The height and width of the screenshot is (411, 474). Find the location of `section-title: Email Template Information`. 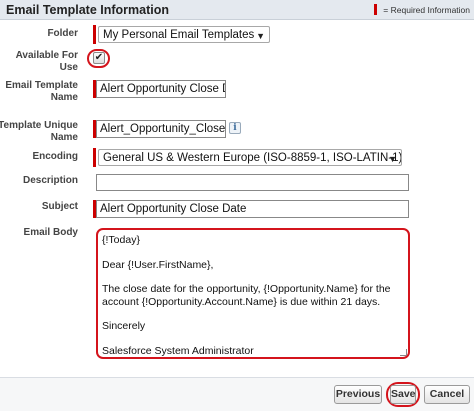

section-title: Email Template Information is located at coordinates (87, 10).